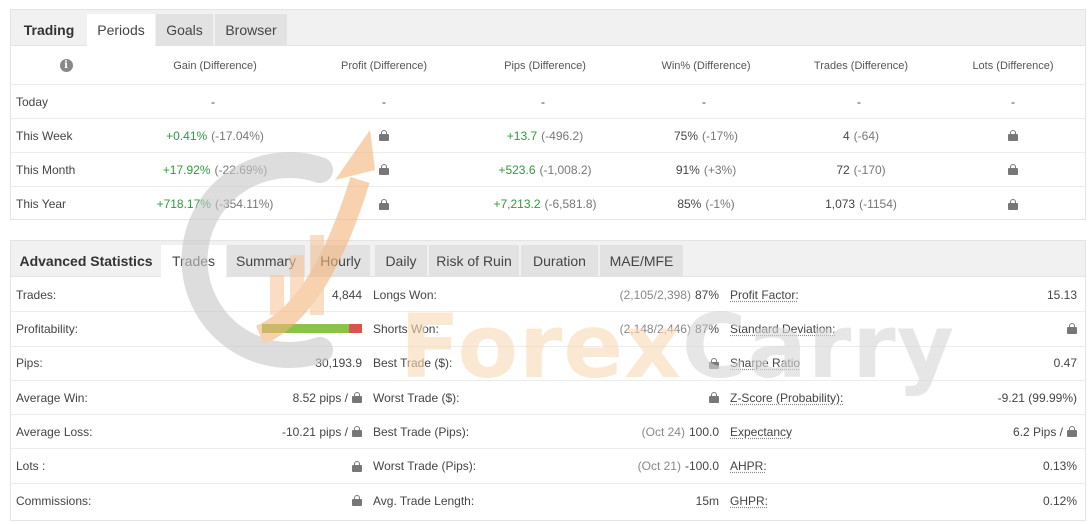  I want to click on tab-goals: Goals, so click(184, 30).